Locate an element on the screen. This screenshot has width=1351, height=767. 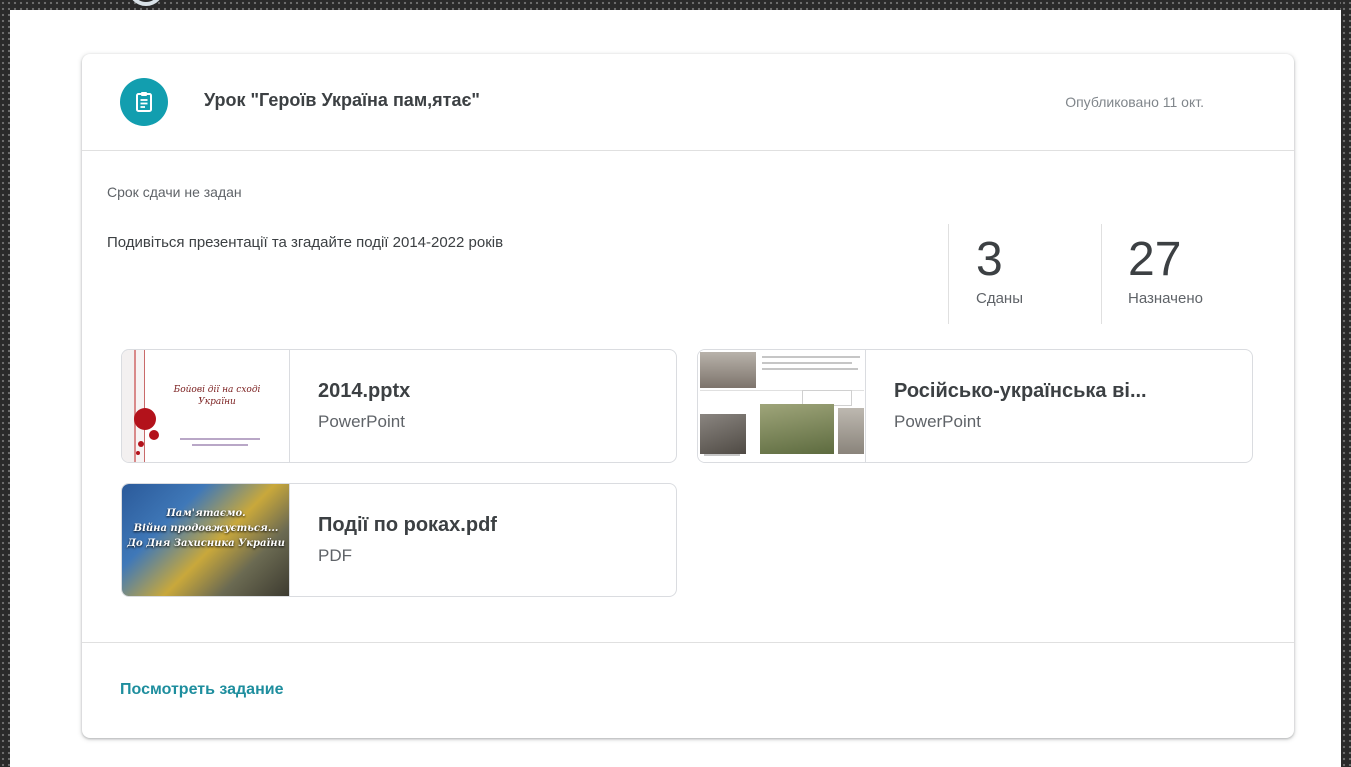
assignment-icon is located at coordinates (144, 102).